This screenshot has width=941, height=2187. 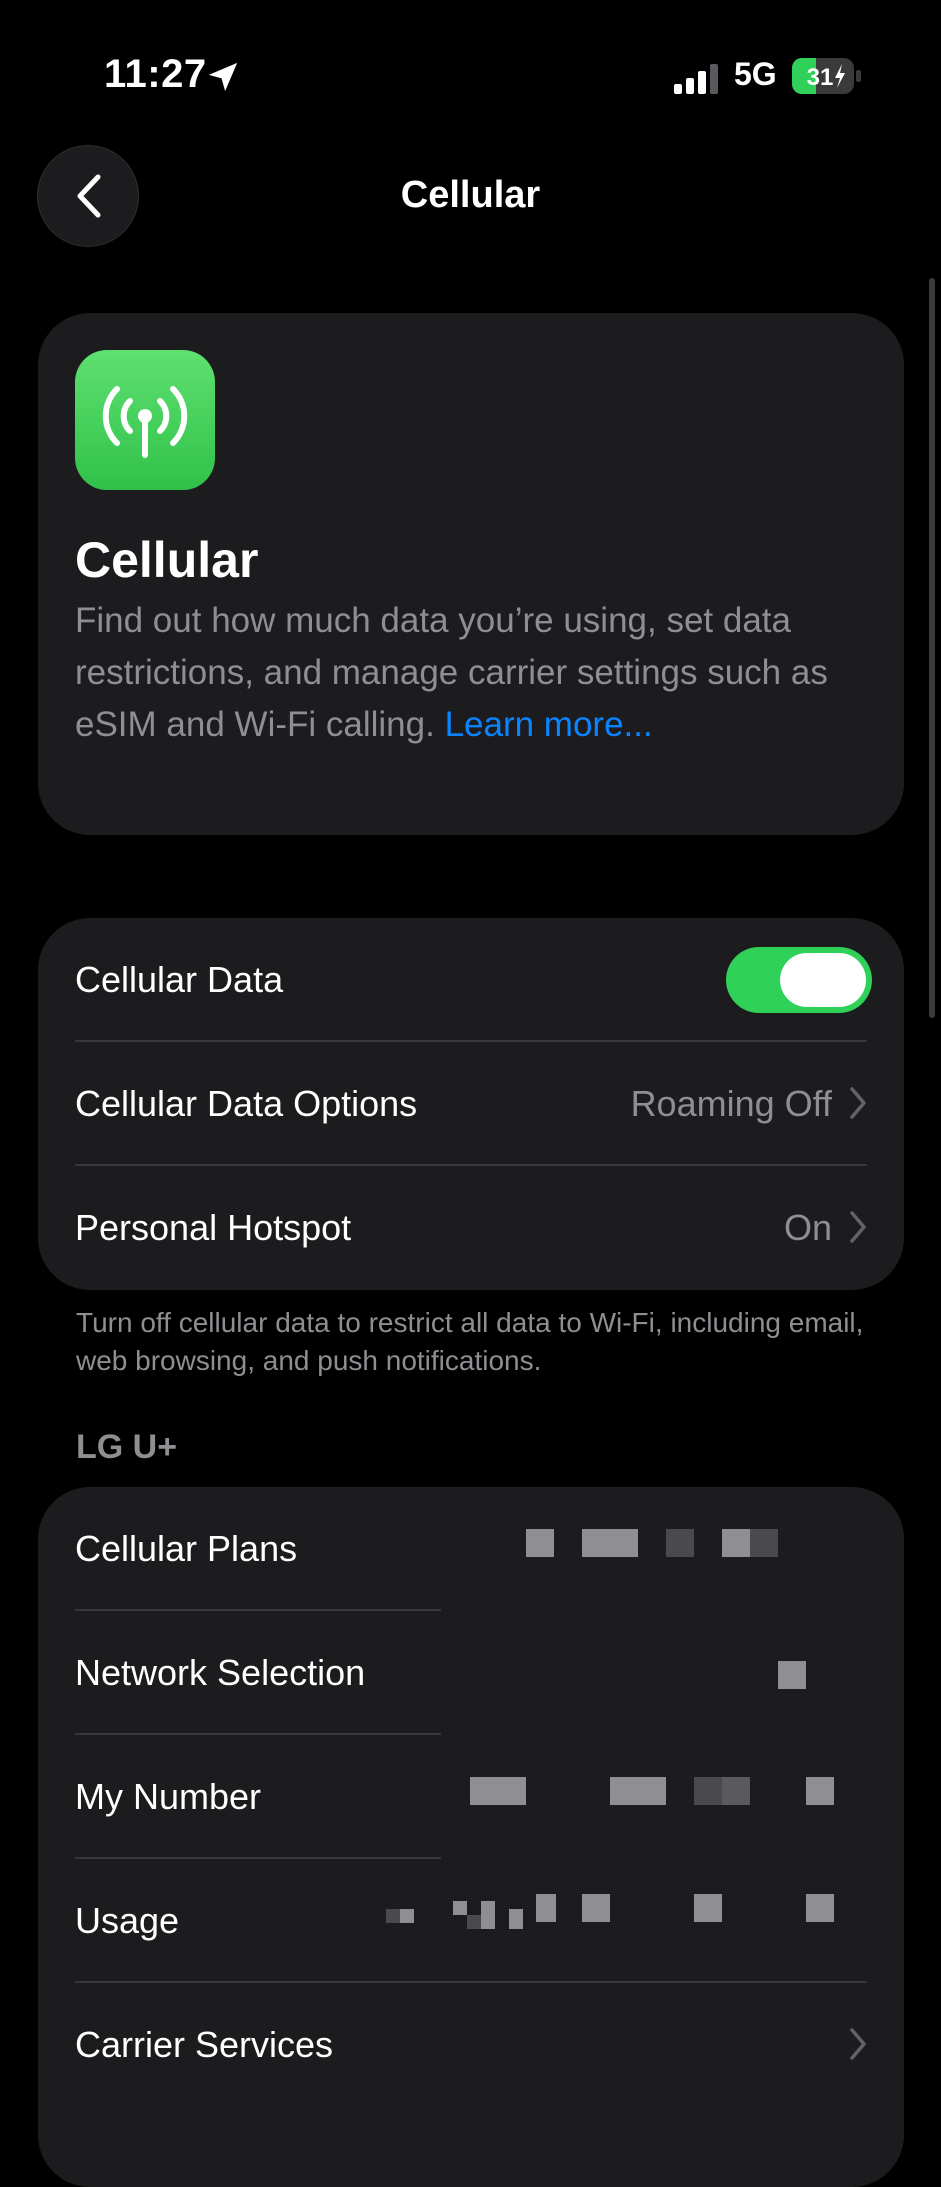 I want to click on battery-icon: 31, so click(x=826, y=76).